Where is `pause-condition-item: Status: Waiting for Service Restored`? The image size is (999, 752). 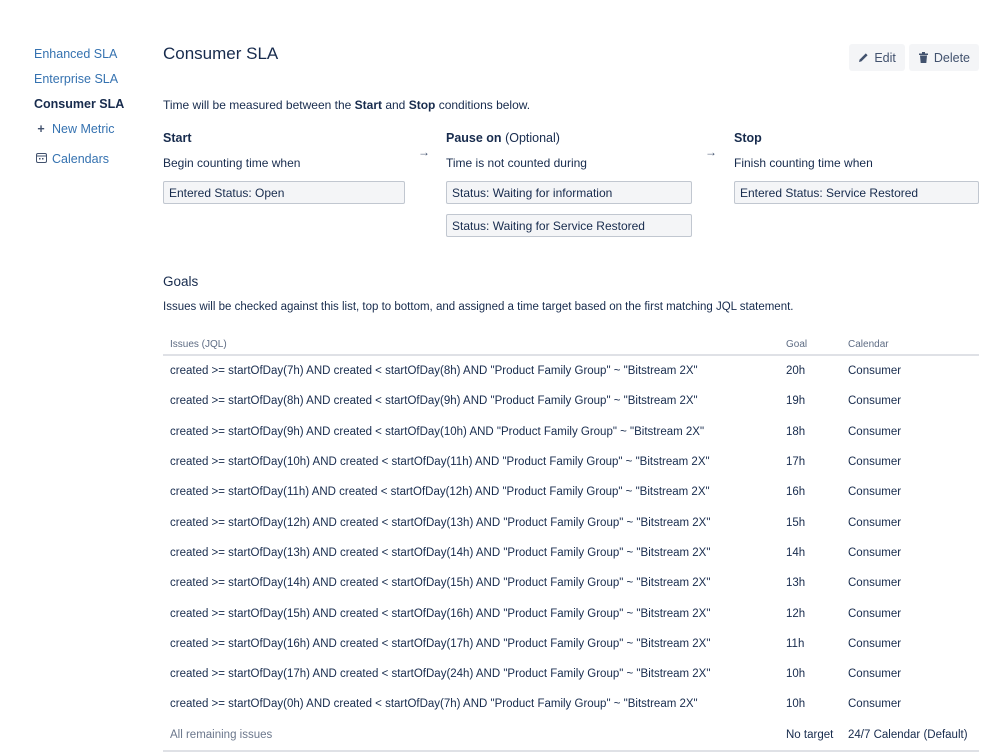
pause-condition-item: Status: Waiting for Service Restored is located at coordinates (569, 225).